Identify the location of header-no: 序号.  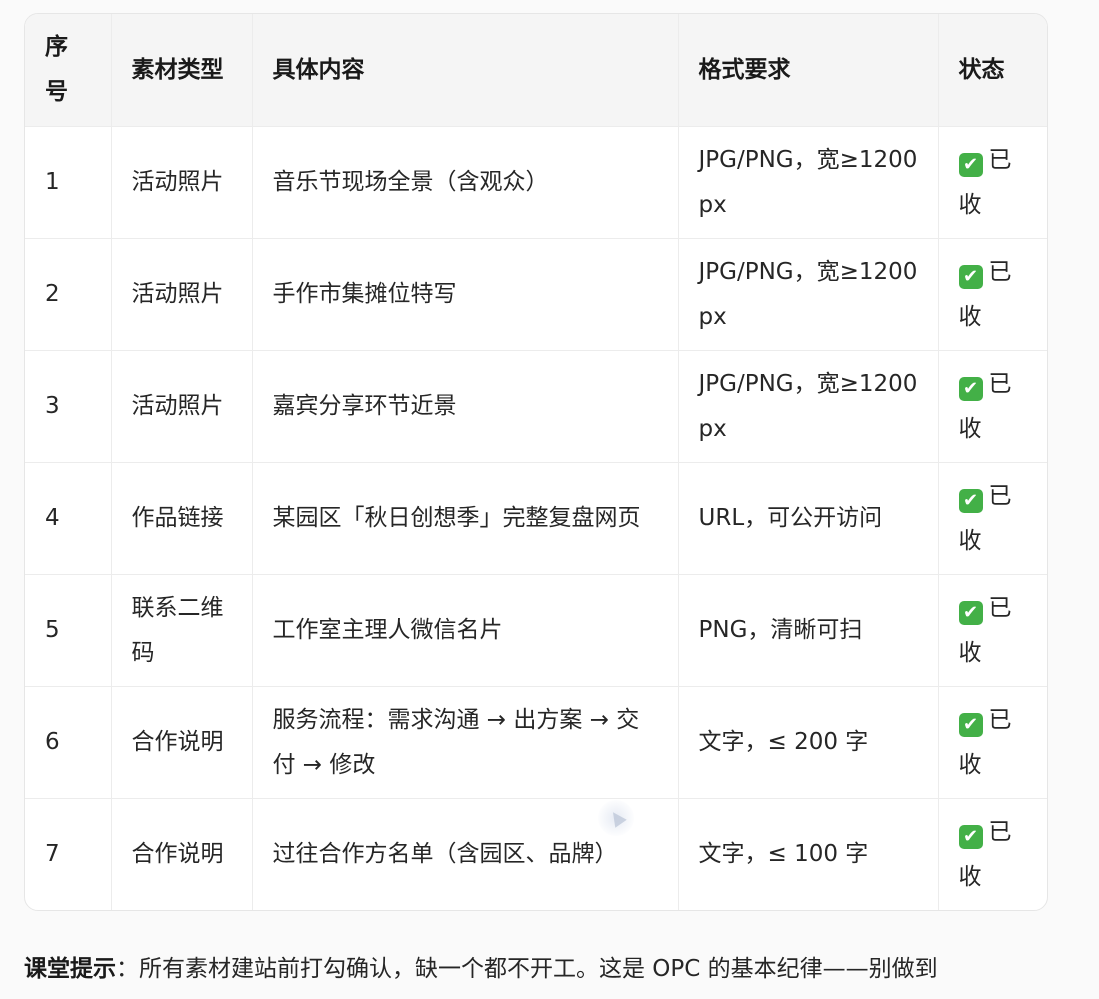
(68, 70).